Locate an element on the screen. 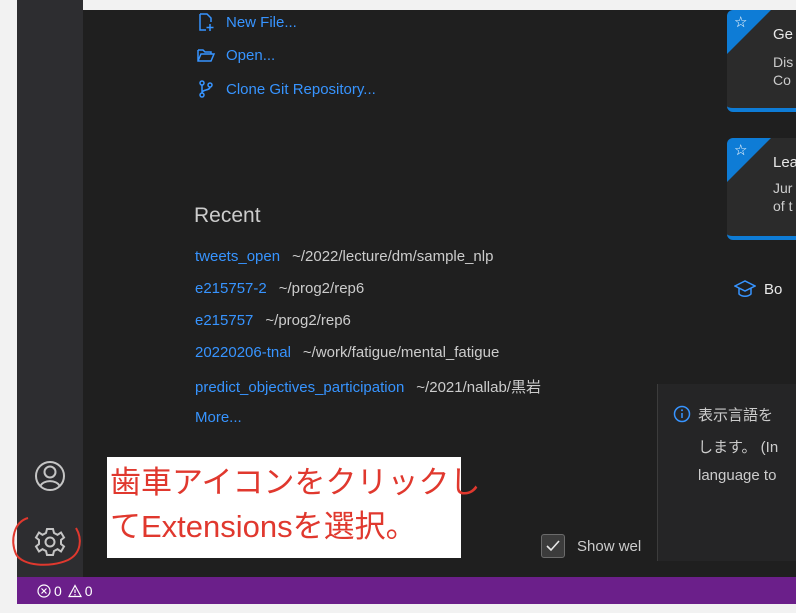 The height and width of the screenshot is (613, 796). card-title: Lea is located at coordinates (784, 162).